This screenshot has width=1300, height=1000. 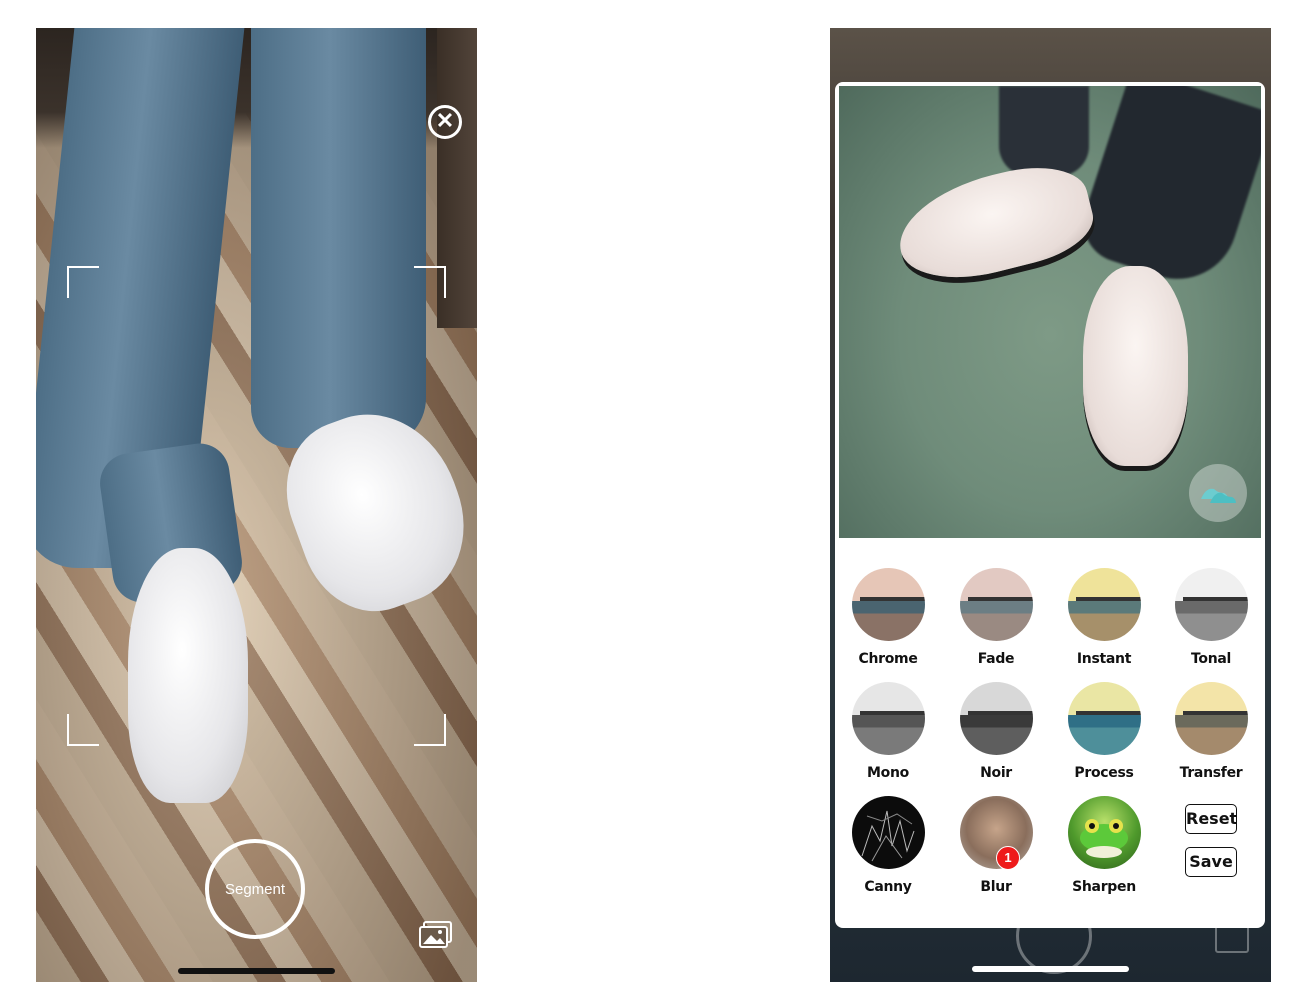 What do you see at coordinates (1211, 659) in the screenshot?
I see `filter-label: Tonal` at bounding box center [1211, 659].